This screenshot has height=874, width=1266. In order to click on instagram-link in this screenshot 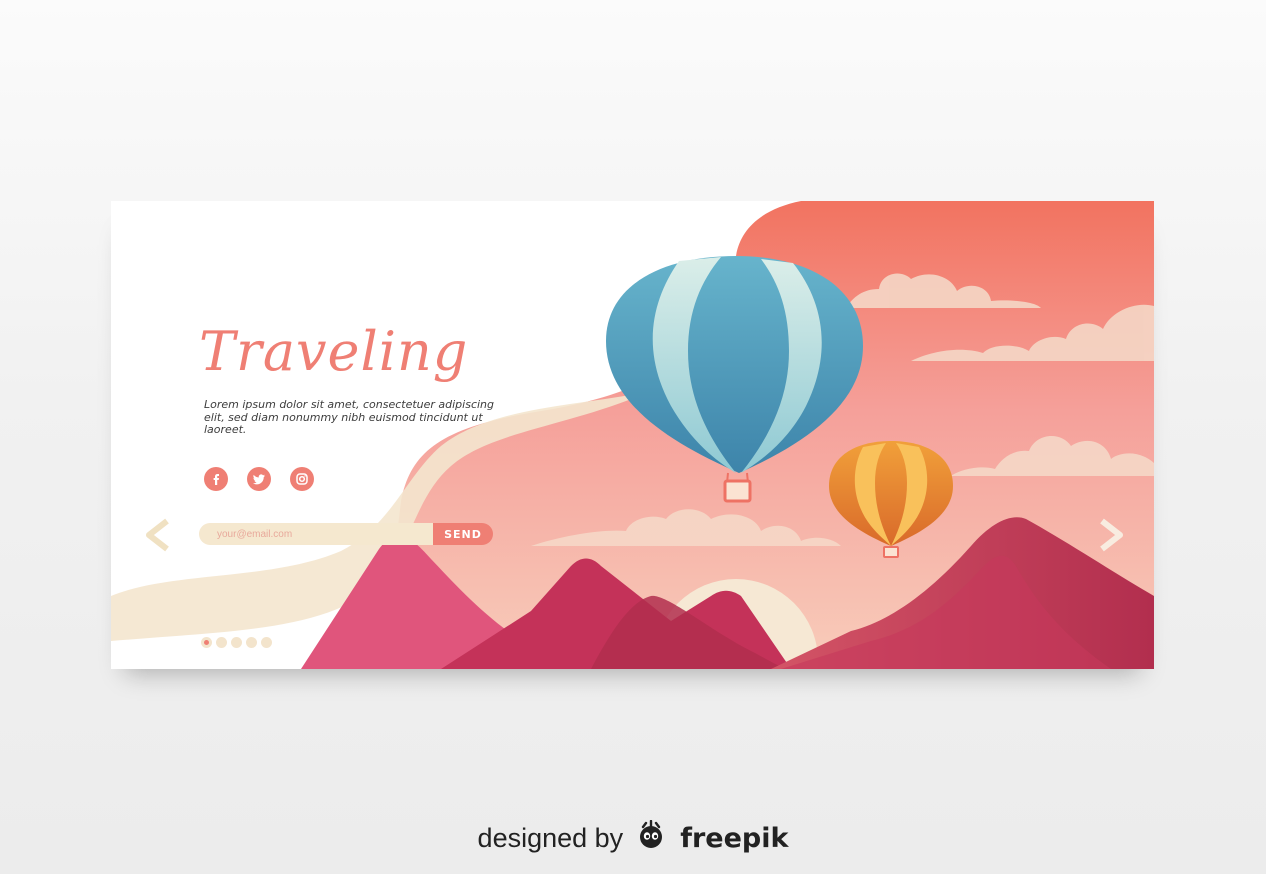, I will do `click(302, 479)`.